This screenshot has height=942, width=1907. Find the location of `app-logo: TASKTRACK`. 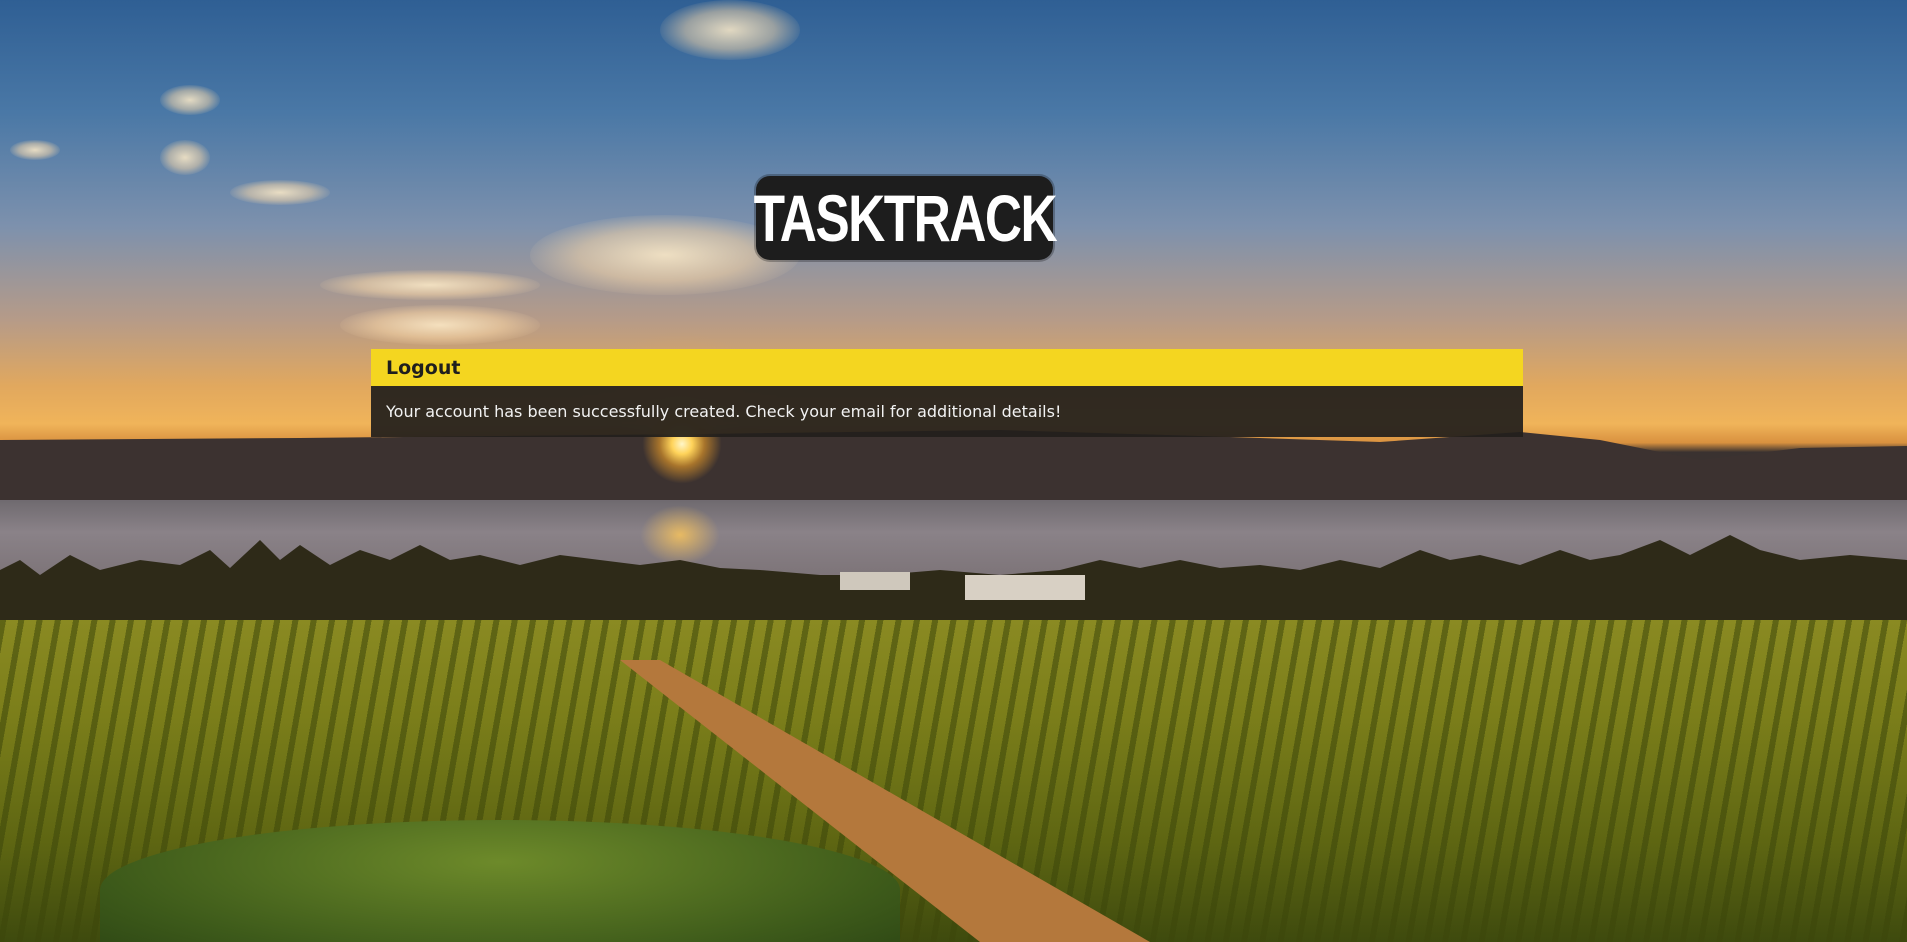

app-logo: TASKTRACK is located at coordinates (905, 218).